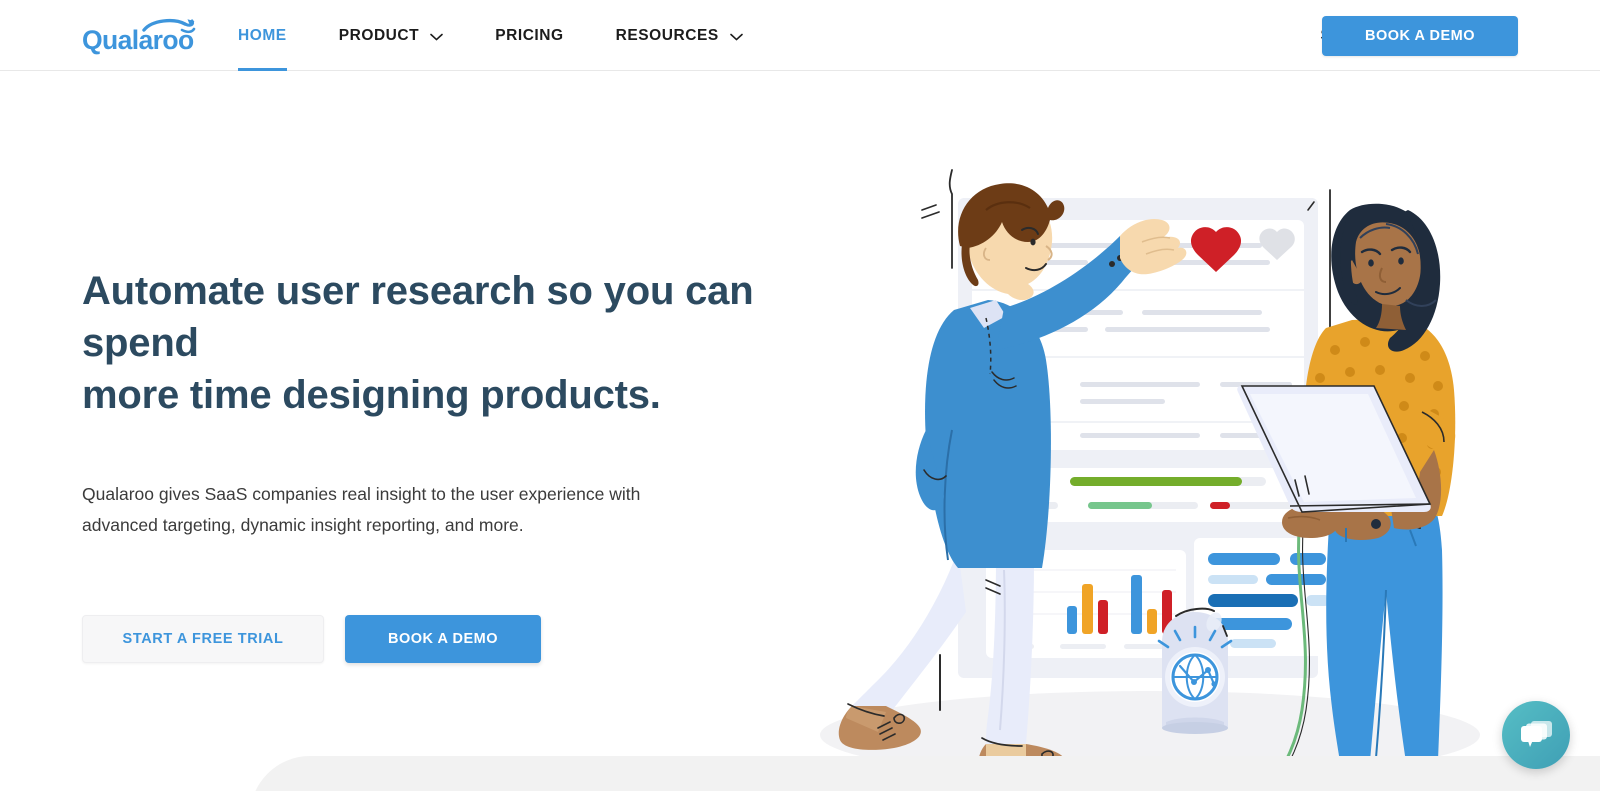  Describe the element at coordinates (667, 35) in the screenshot. I see `nav-item-resources-label: RESOURCES` at that location.